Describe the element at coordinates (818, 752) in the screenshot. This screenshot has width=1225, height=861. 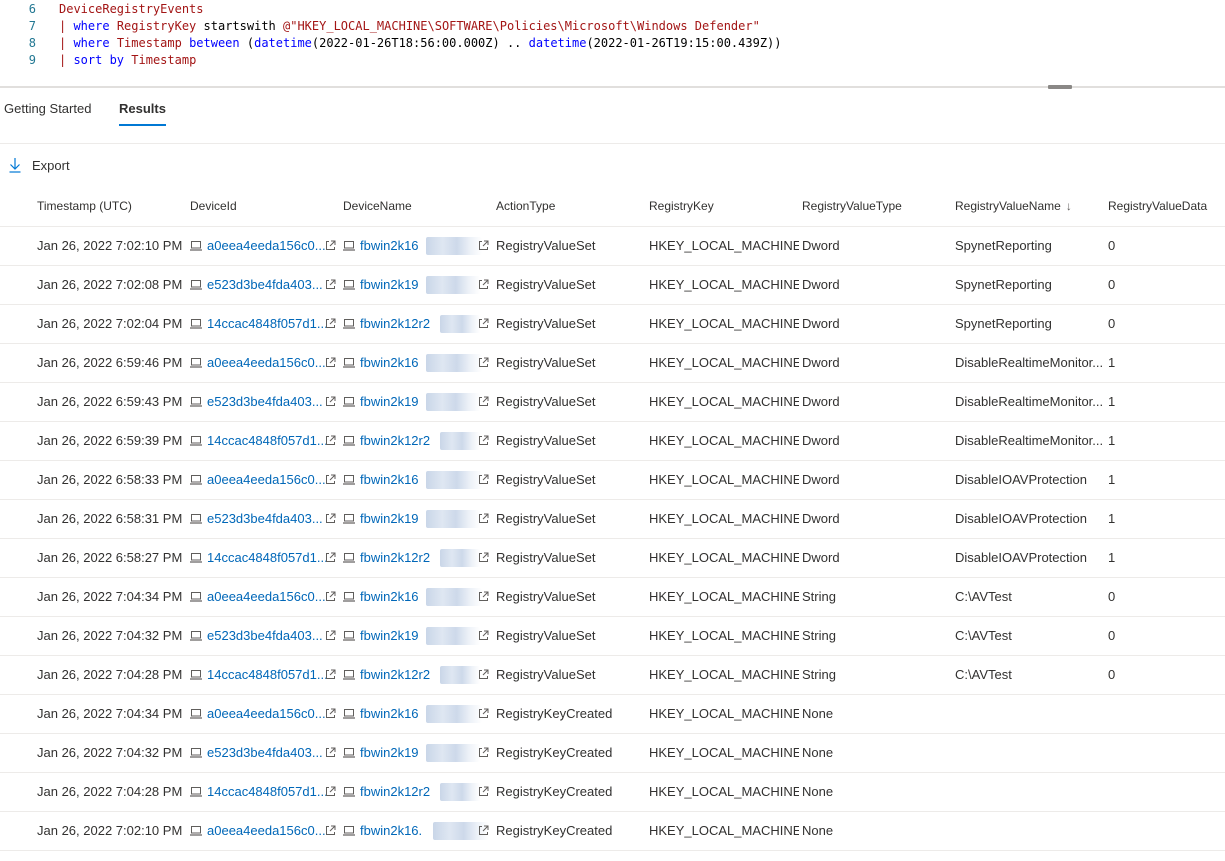
I see `cell-registry-value-type: None` at that location.